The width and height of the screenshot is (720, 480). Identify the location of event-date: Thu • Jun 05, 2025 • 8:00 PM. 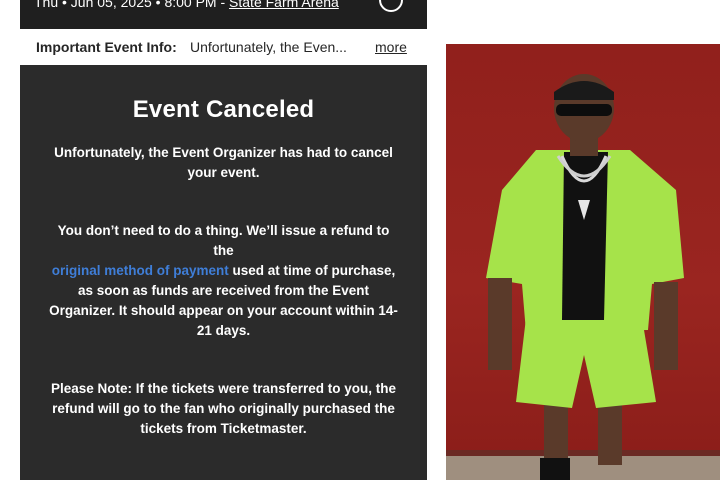
(125, 5).